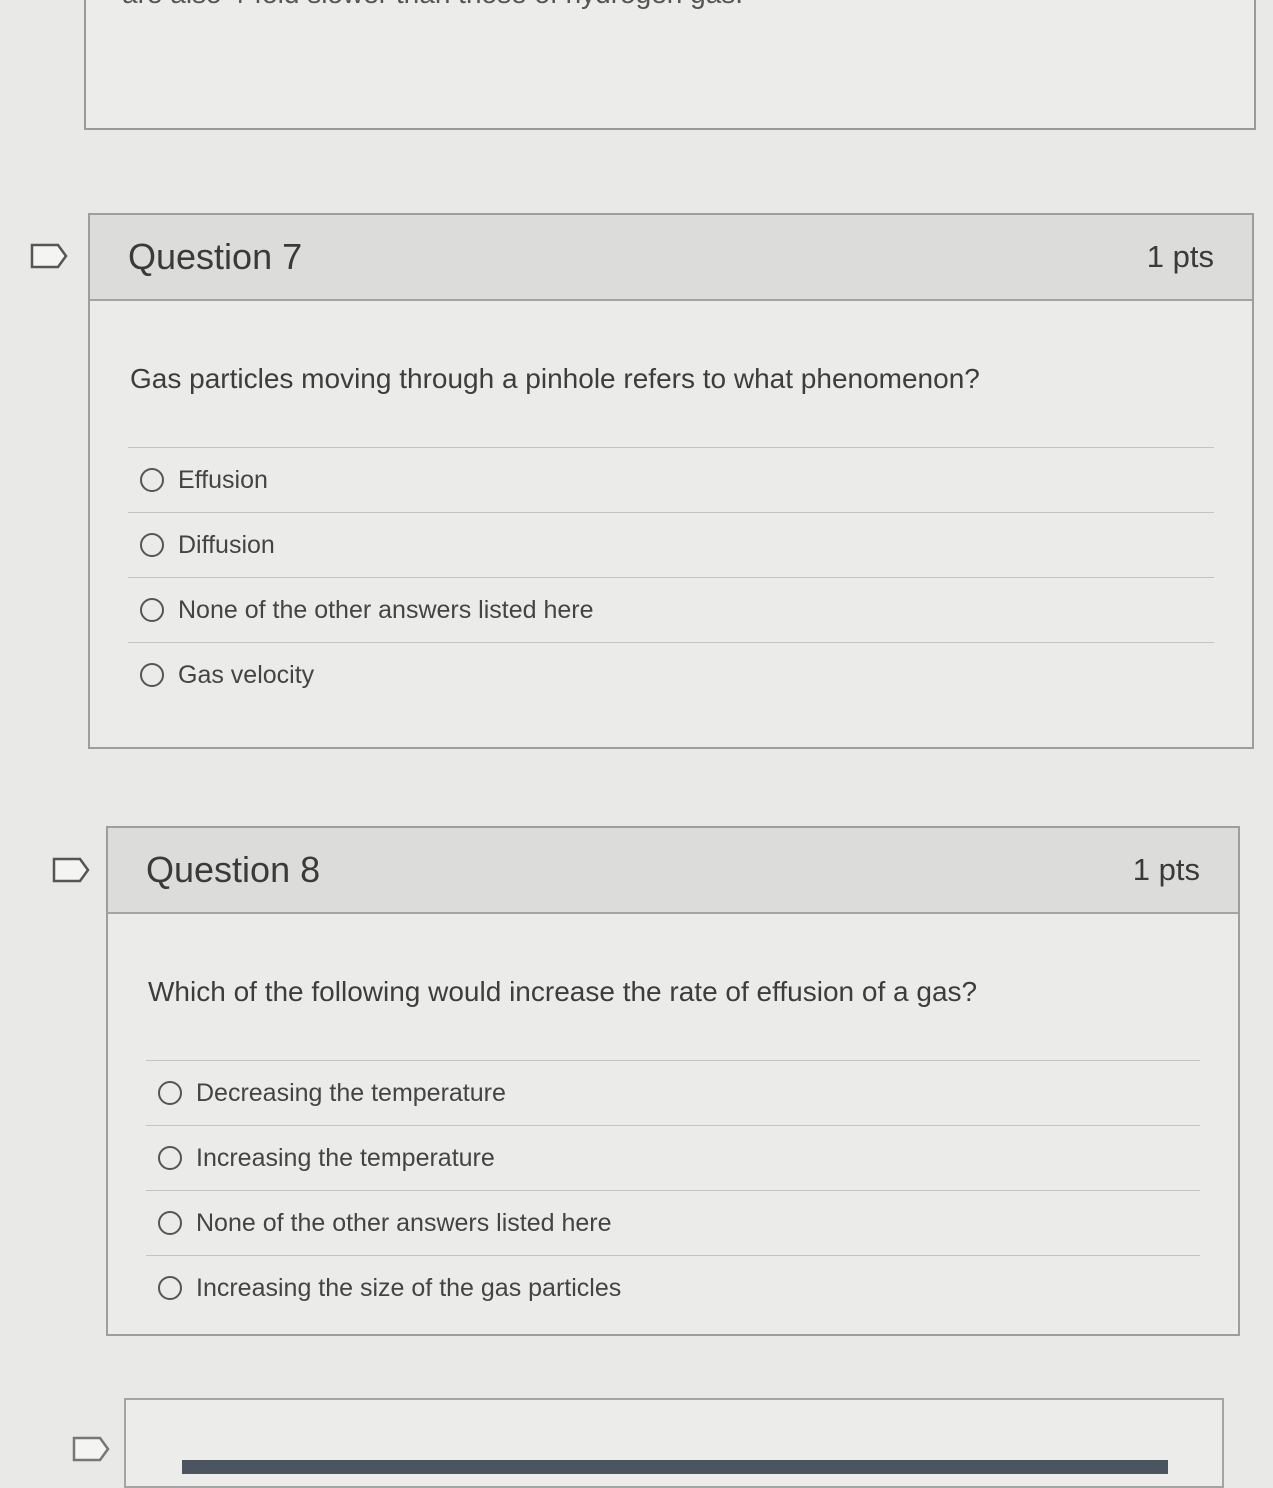 The height and width of the screenshot is (1488, 1273). I want to click on question-8-answer-2: Increasing the temperature, so click(673, 1158).